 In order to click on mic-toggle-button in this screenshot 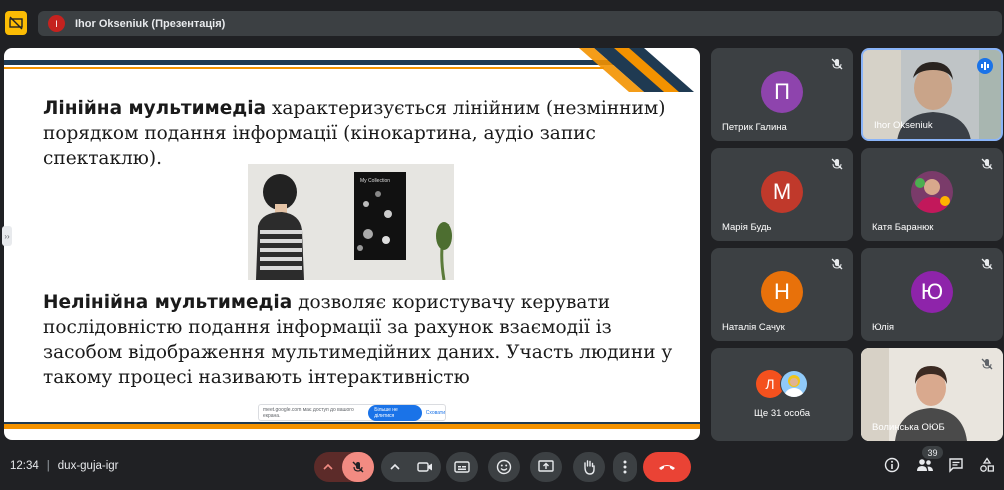, I will do `click(358, 467)`.